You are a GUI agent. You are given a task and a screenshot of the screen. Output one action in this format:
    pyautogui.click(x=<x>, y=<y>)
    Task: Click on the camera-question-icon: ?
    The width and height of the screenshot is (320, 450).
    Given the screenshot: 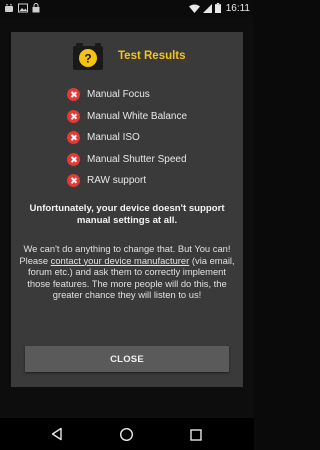 What is the action you would take?
    pyautogui.click(x=88, y=56)
    